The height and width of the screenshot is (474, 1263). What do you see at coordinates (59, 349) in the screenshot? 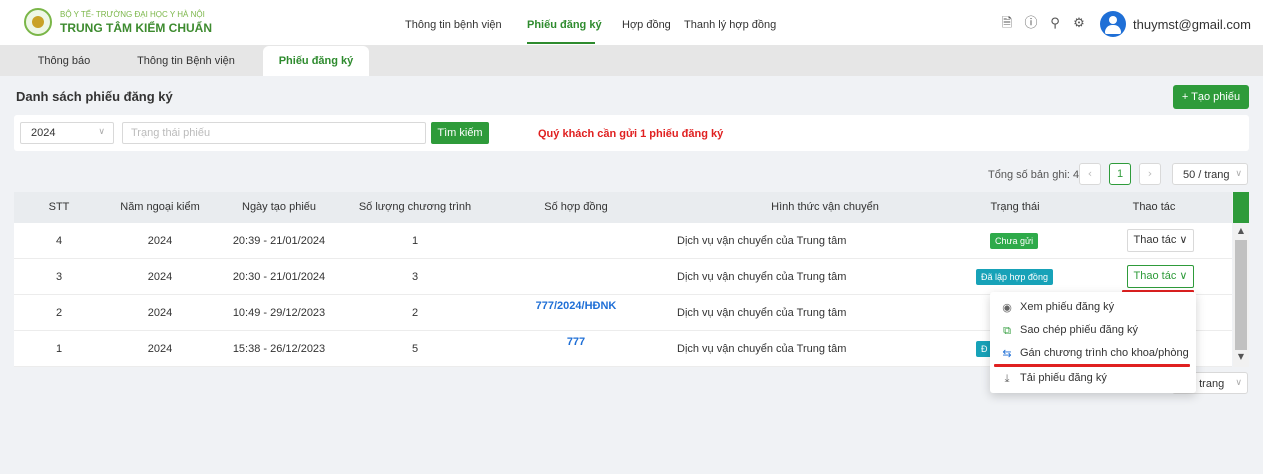
I see `cell-stt: 1` at bounding box center [59, 349].